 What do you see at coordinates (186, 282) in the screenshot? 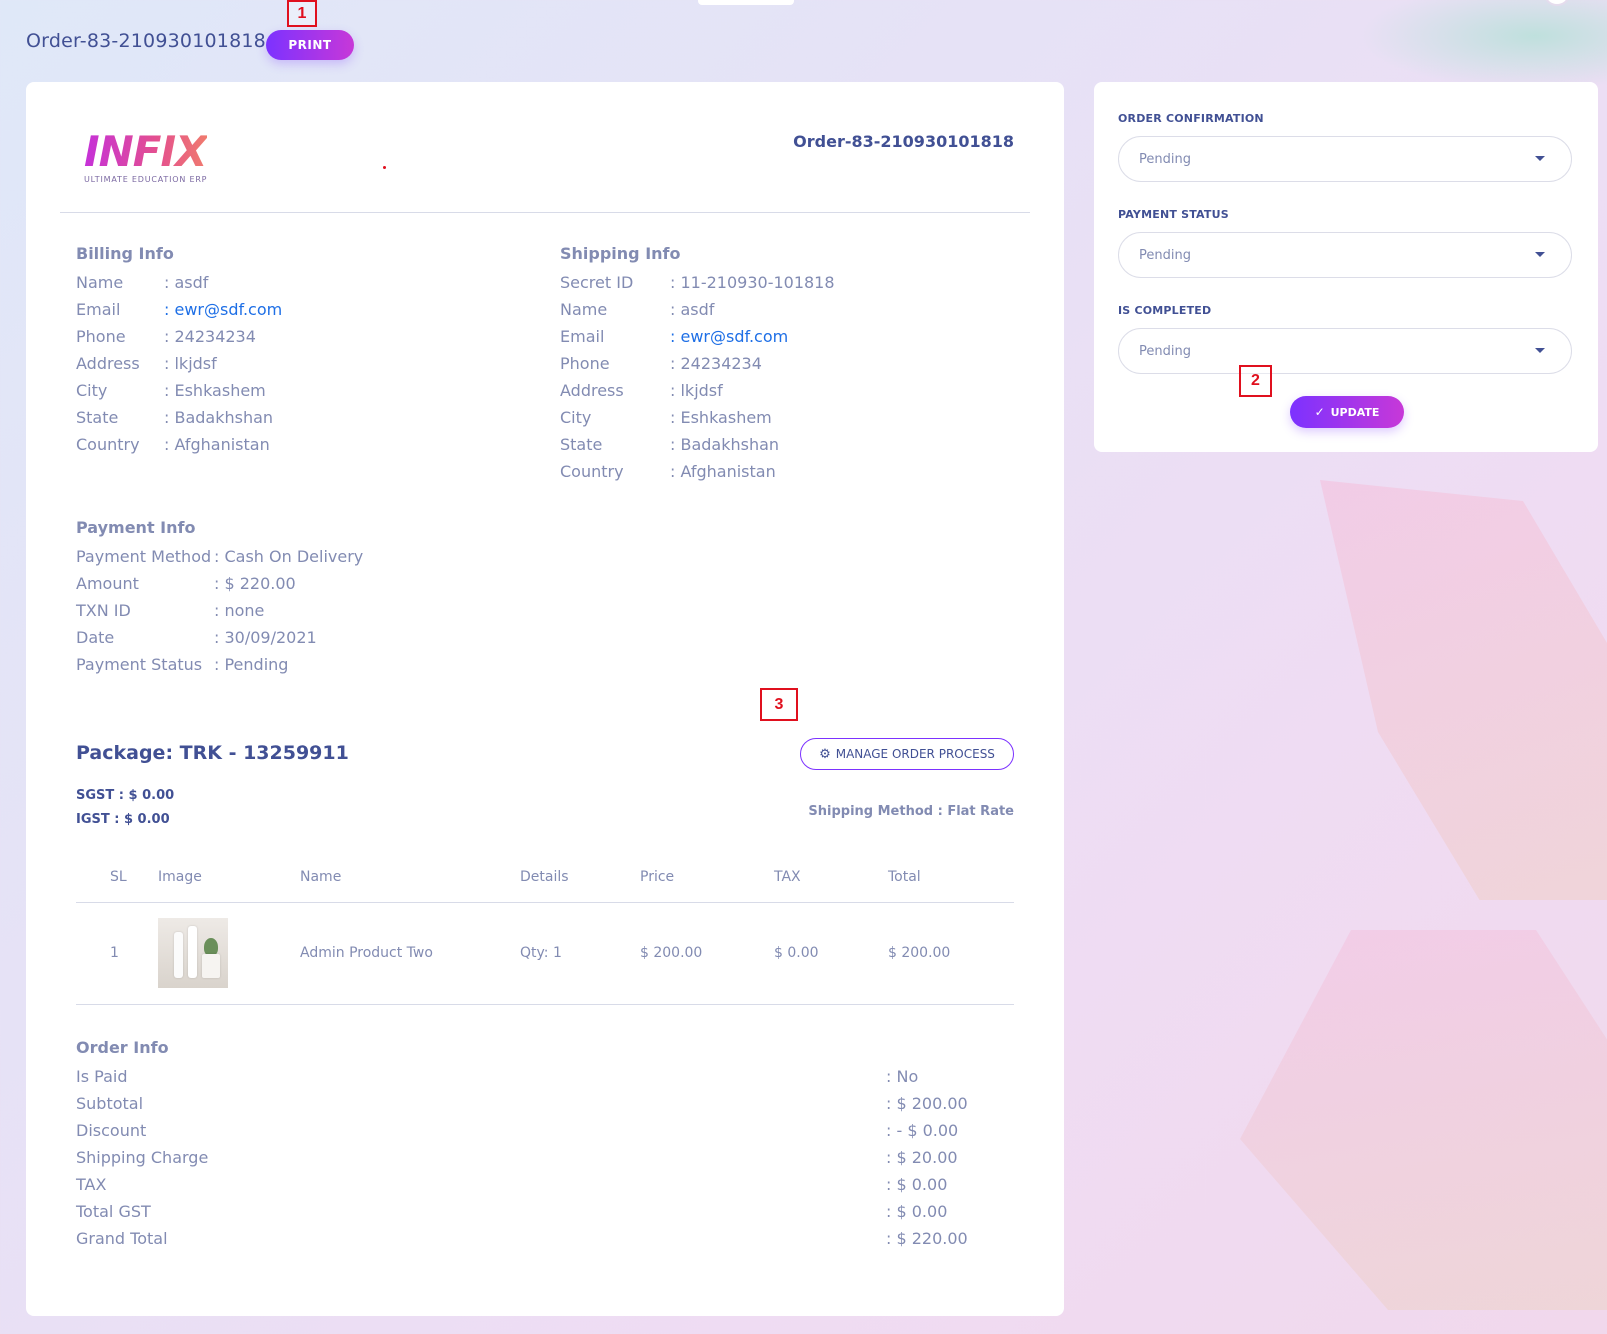
I see `billing-value: : asdf` at bounding box center [186, 282].